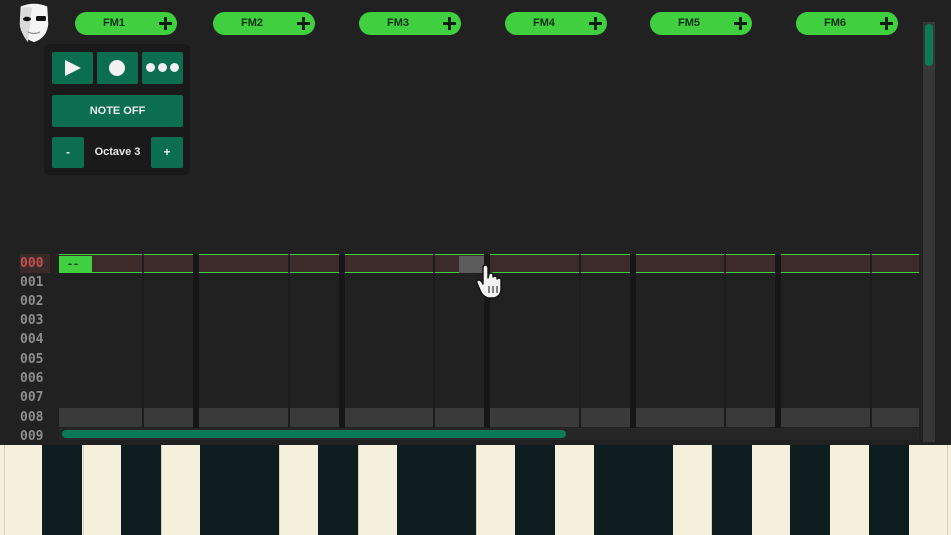  Describe the element at coordinates (32, 301) in the screenshot. I see `row-number: 002` at that location.